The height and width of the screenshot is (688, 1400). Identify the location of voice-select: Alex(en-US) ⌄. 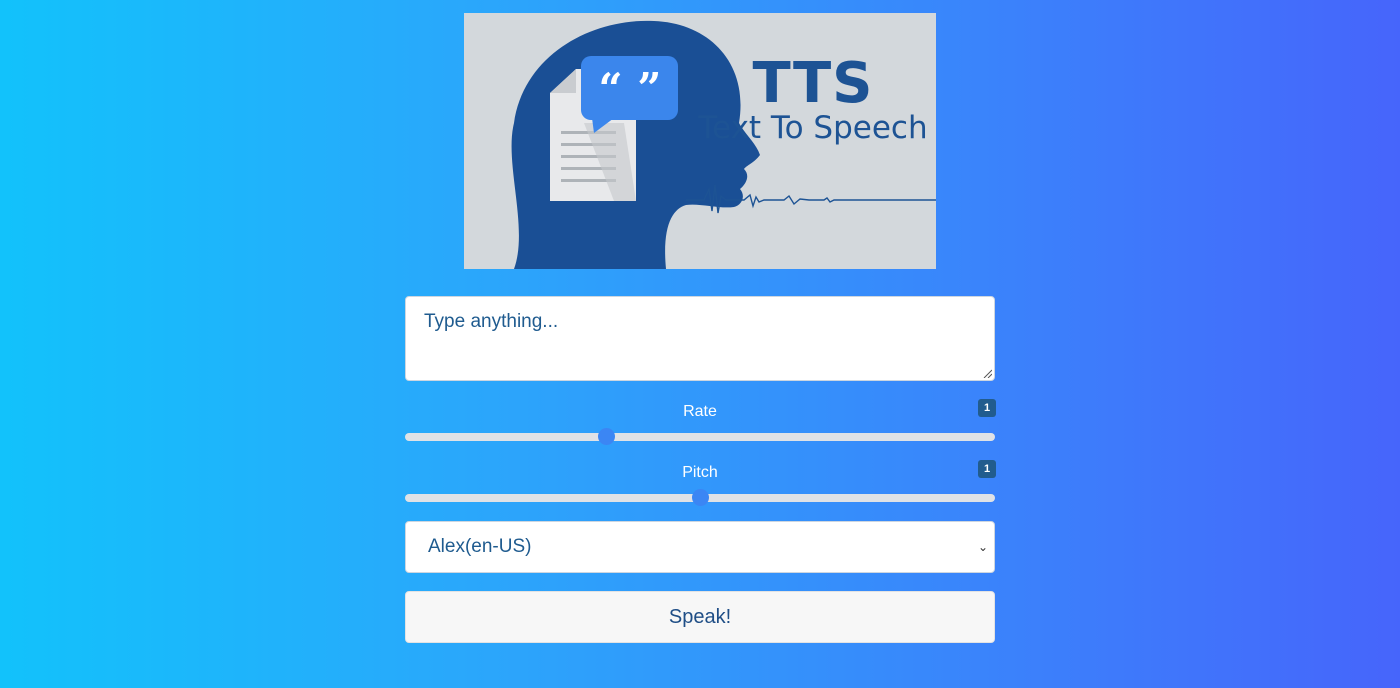
(700, 547).